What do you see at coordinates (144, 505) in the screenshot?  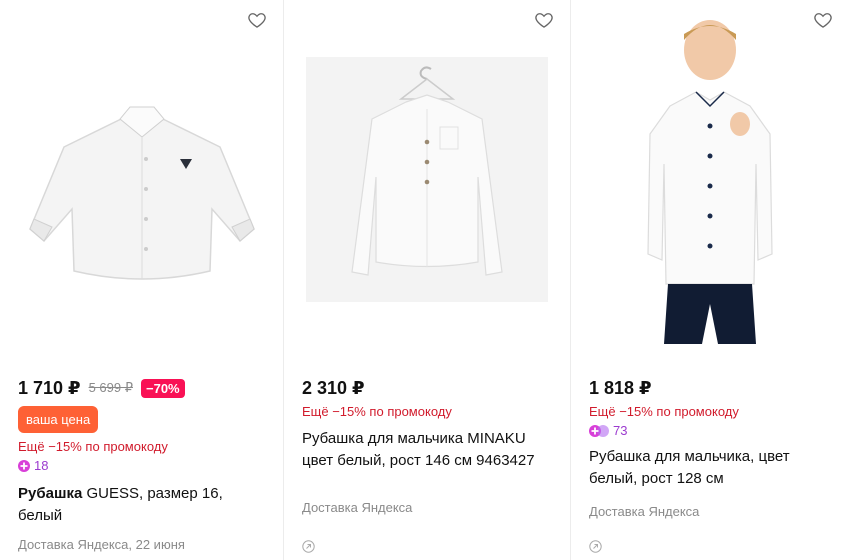 I see `product-title: Рубашка GUESS, размер 16, белый` at bounding box center [144, 505].